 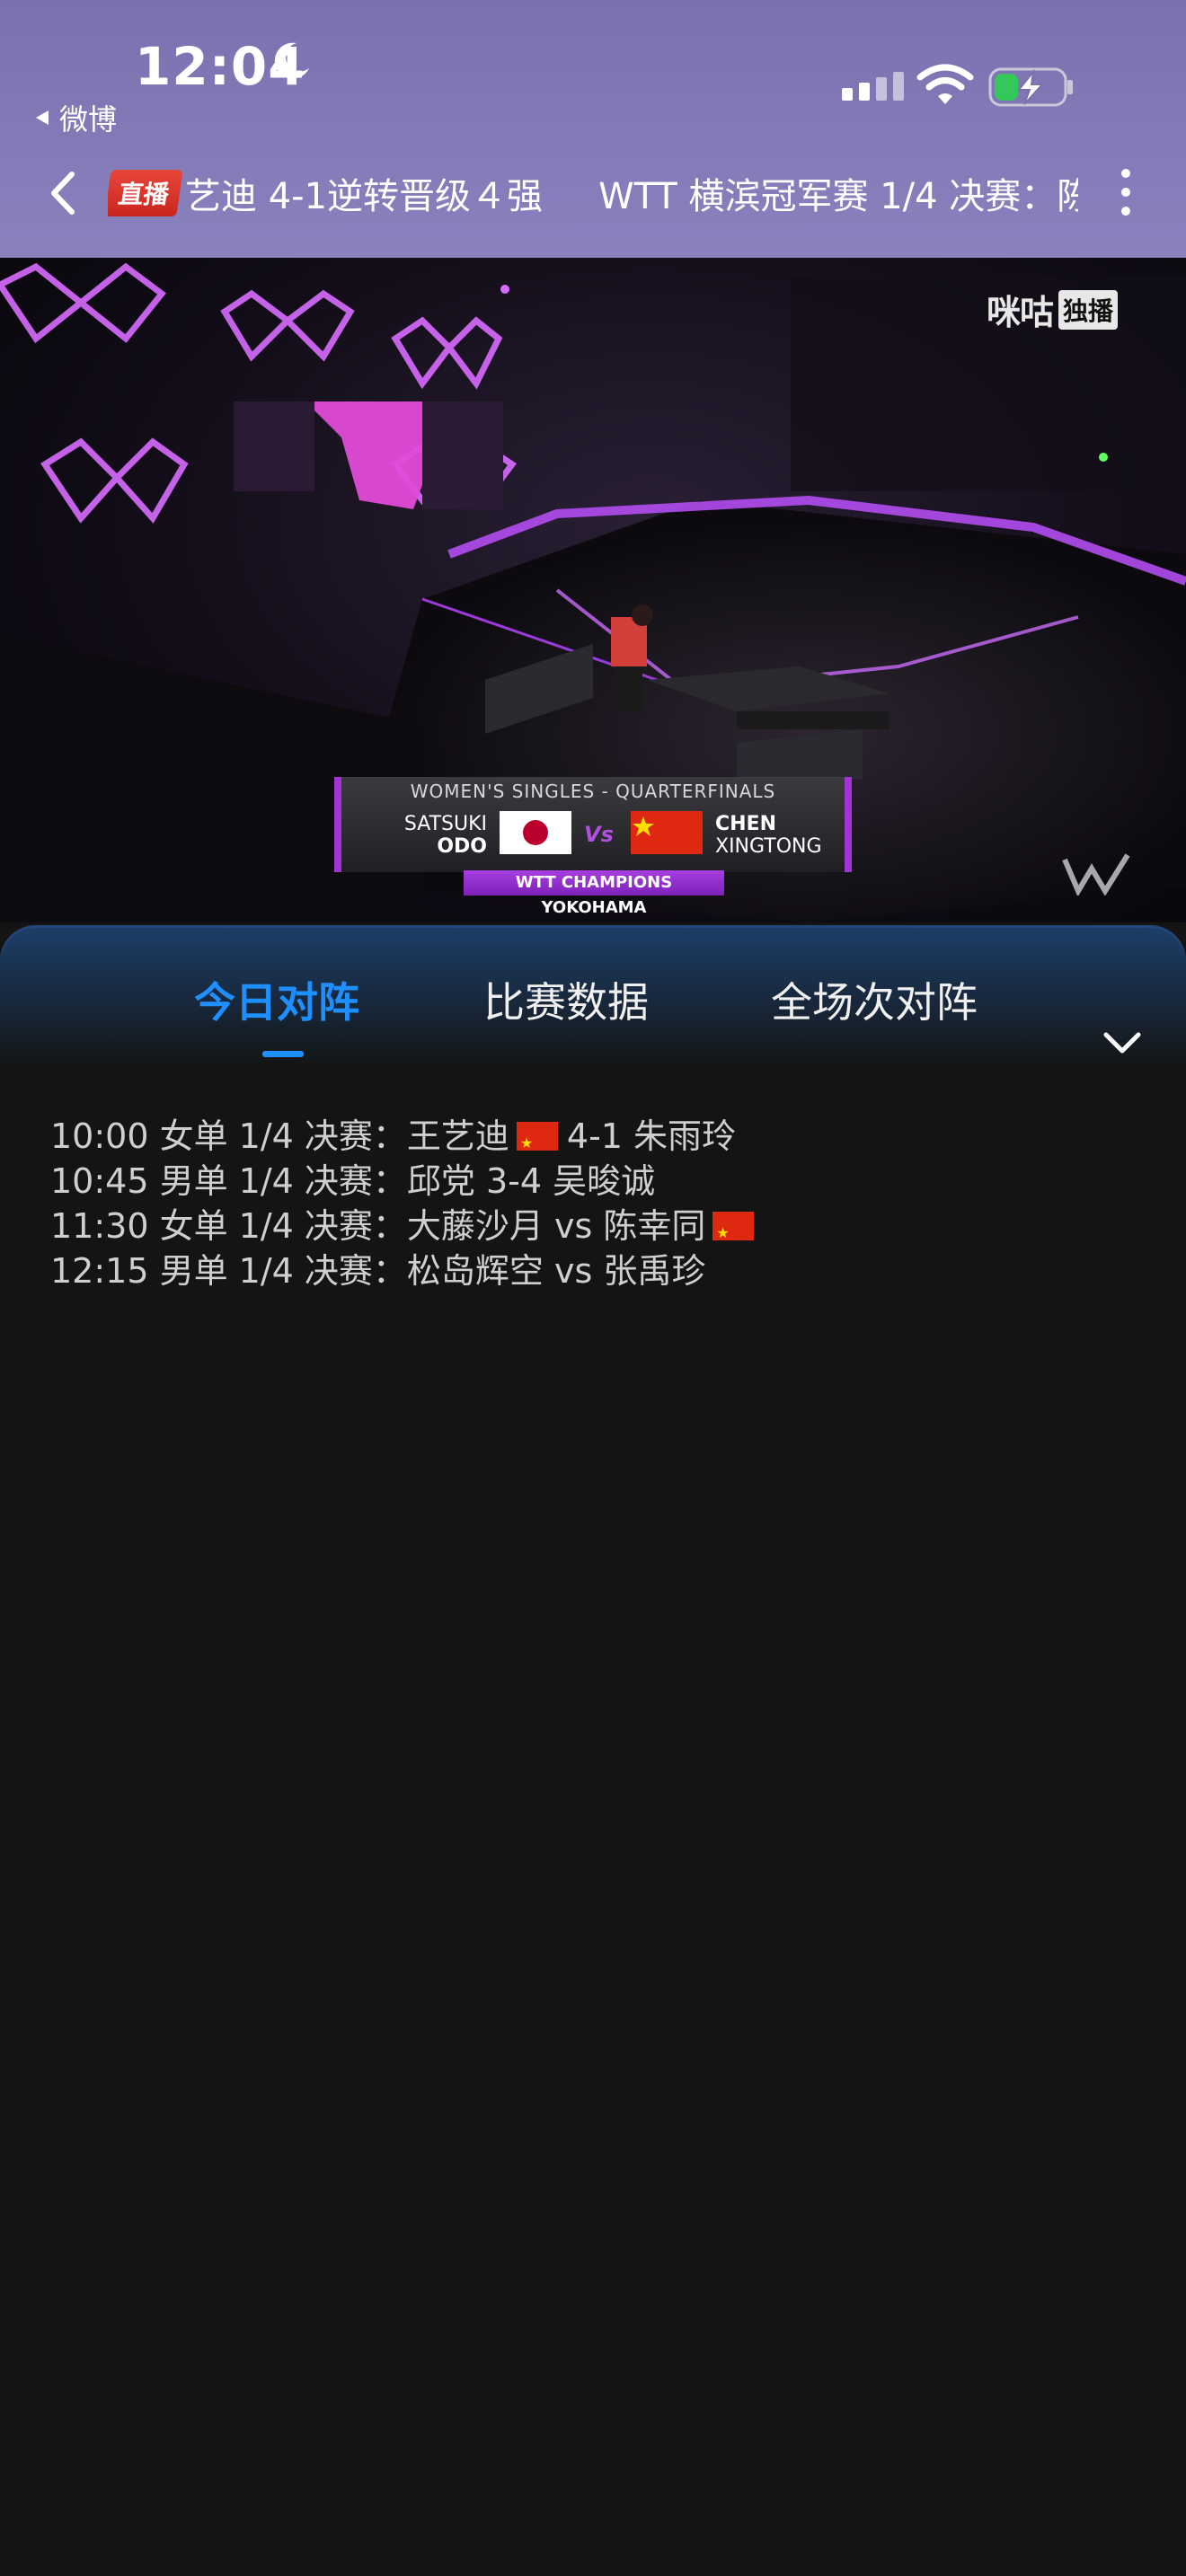 I want to click on tab-match-stats: 比赛数据, so click(x=566, y=999).